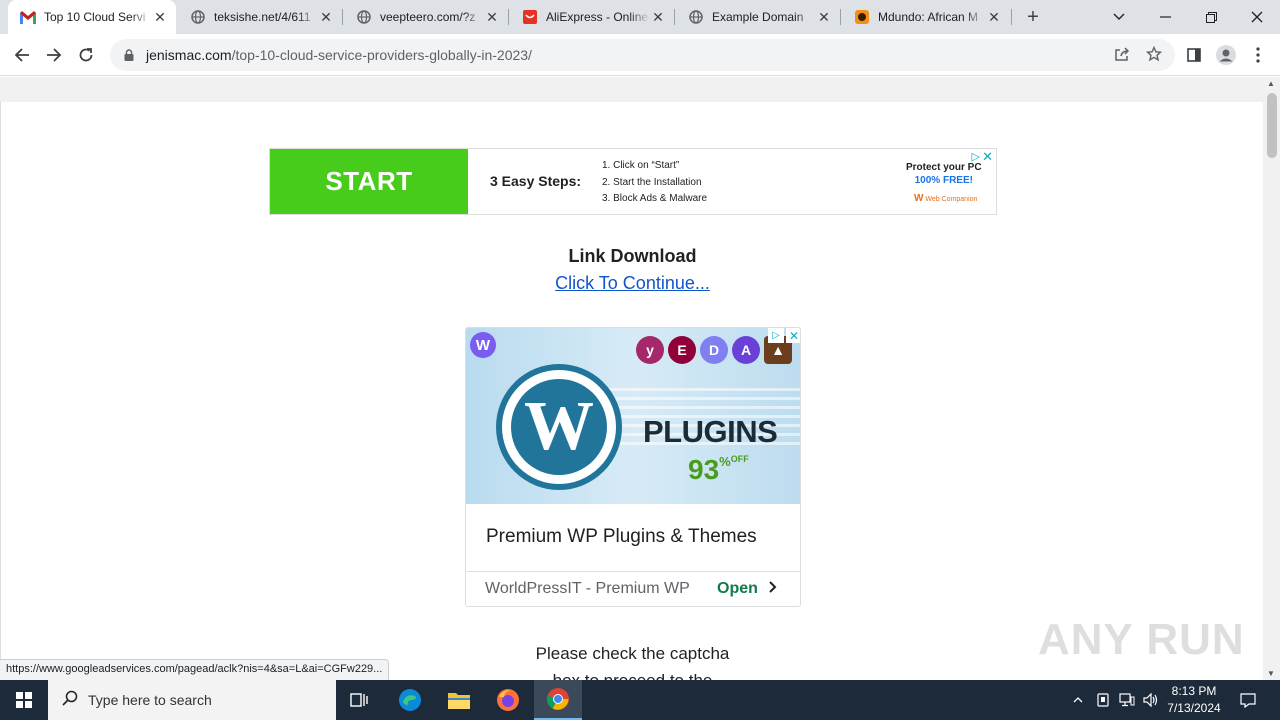 This screenshot has width=1280, height=720. What do you see at coordinates (1258, 55) in the screenshot?
I see `kebab-menu-icon` at bounding box center [1258, 55].